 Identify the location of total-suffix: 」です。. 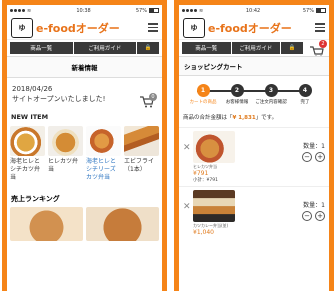
(266, 118).